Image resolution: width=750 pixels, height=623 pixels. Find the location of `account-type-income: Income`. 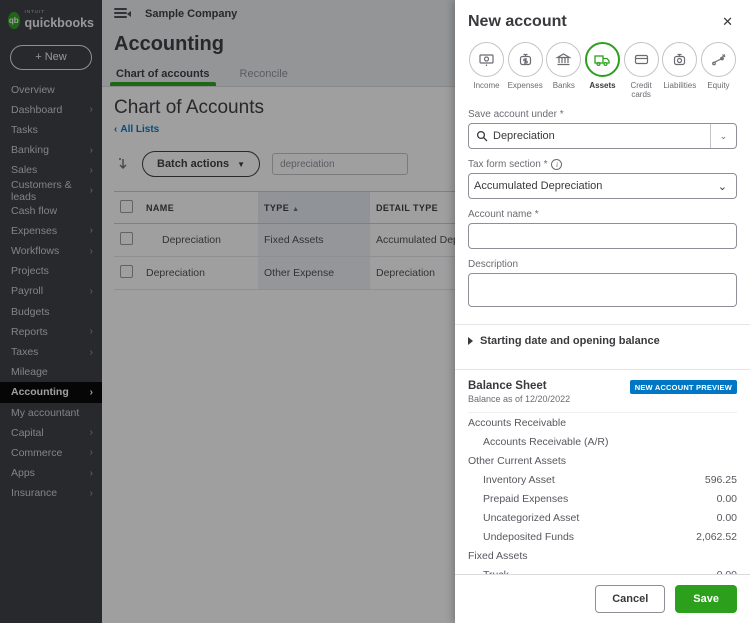

account-type-income: Income is located at coordinates (486, 70).